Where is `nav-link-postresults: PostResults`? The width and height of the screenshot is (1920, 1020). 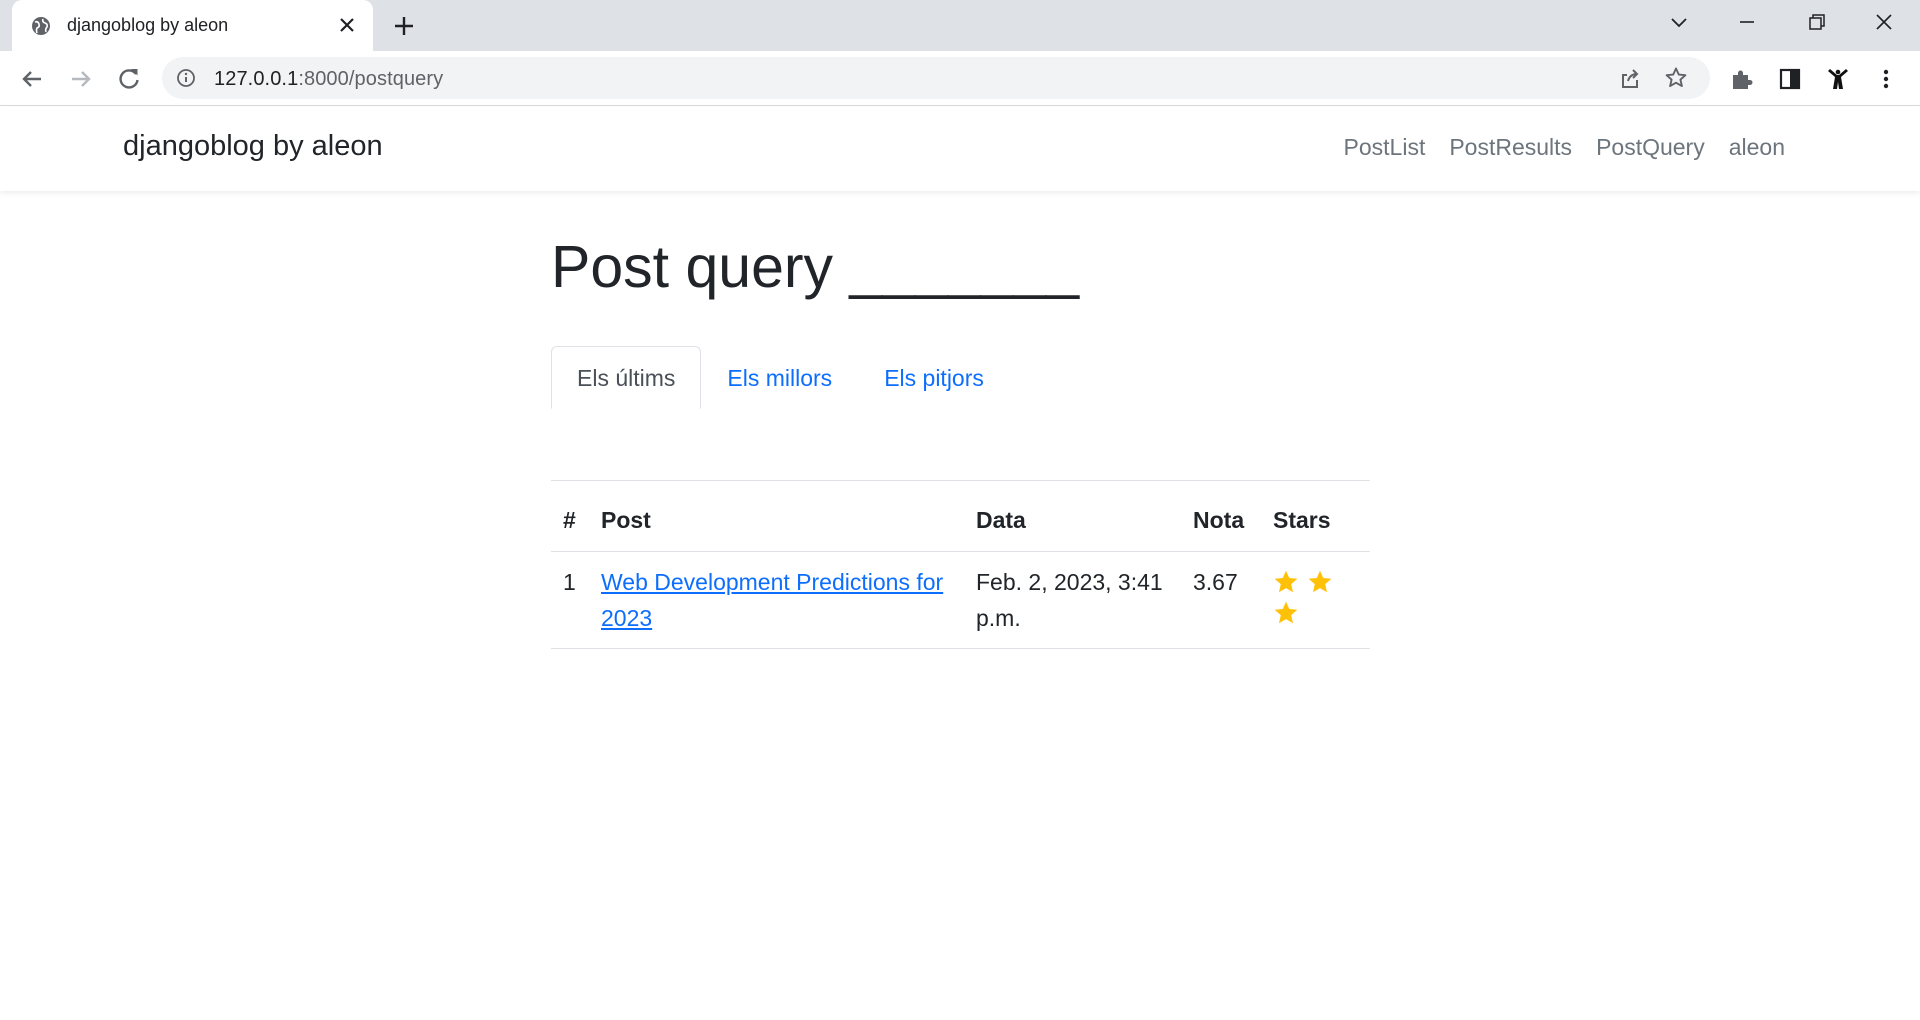
nav-link-postresults: PostResults is located at coordinates (1510, 147).